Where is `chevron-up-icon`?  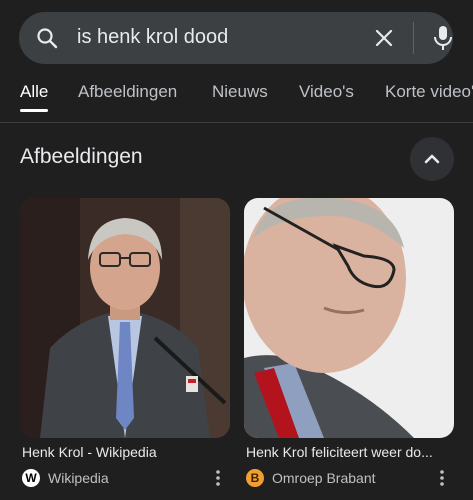 chevron-up-icon is located at coordinates (432, 159).